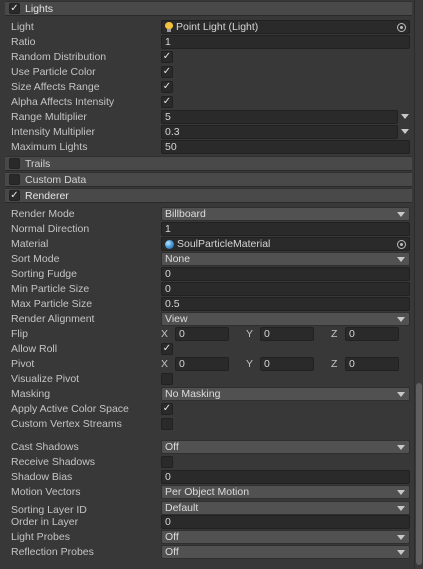  I want to click on allow-roll-checkbox: ✓, so click(167, 349).